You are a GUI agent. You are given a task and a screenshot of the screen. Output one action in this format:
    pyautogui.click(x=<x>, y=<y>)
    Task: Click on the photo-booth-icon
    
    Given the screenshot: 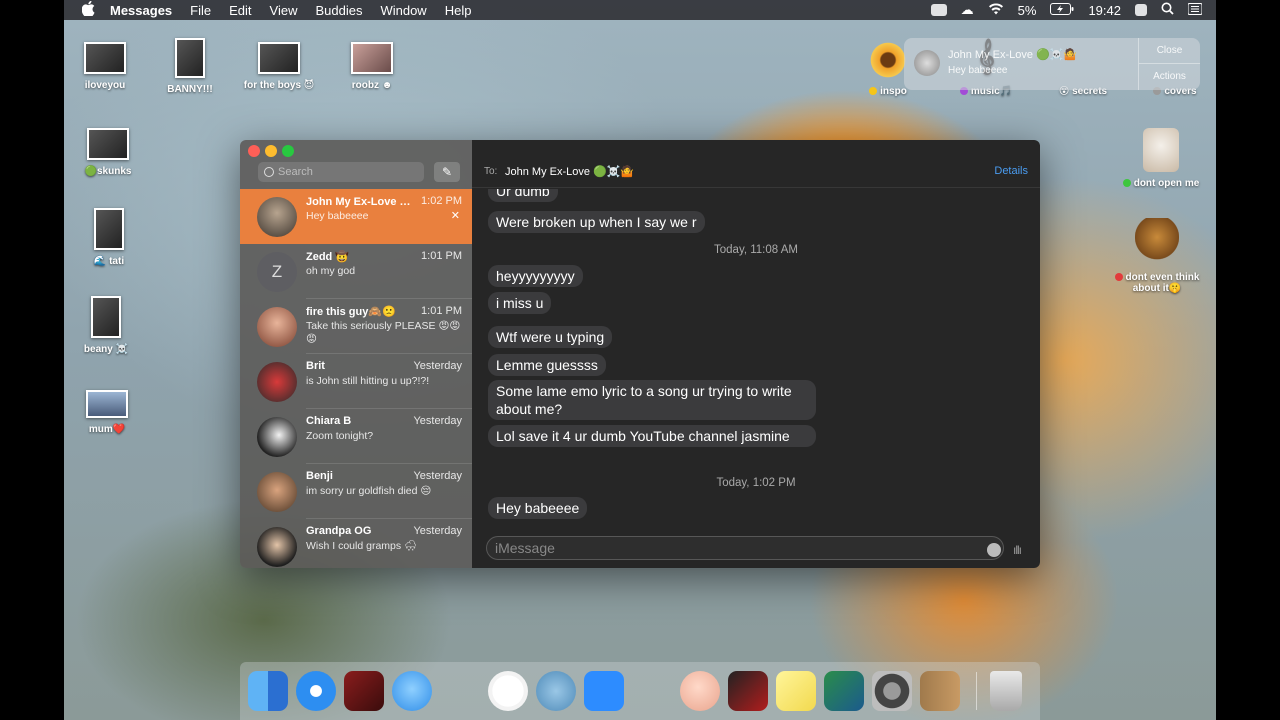 What is the action you would take?
    pyautogui.click(x=364, y=691)
    